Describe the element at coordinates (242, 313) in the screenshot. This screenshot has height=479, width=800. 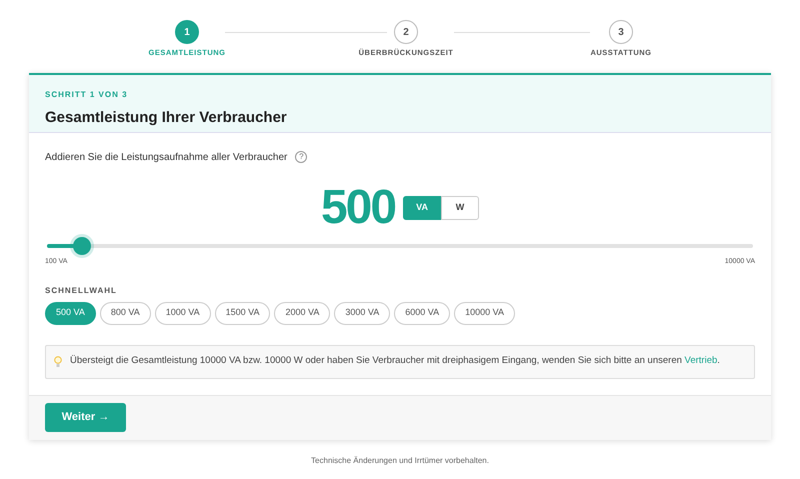
I see `quick-select-chip: 1500 VA` at that location.